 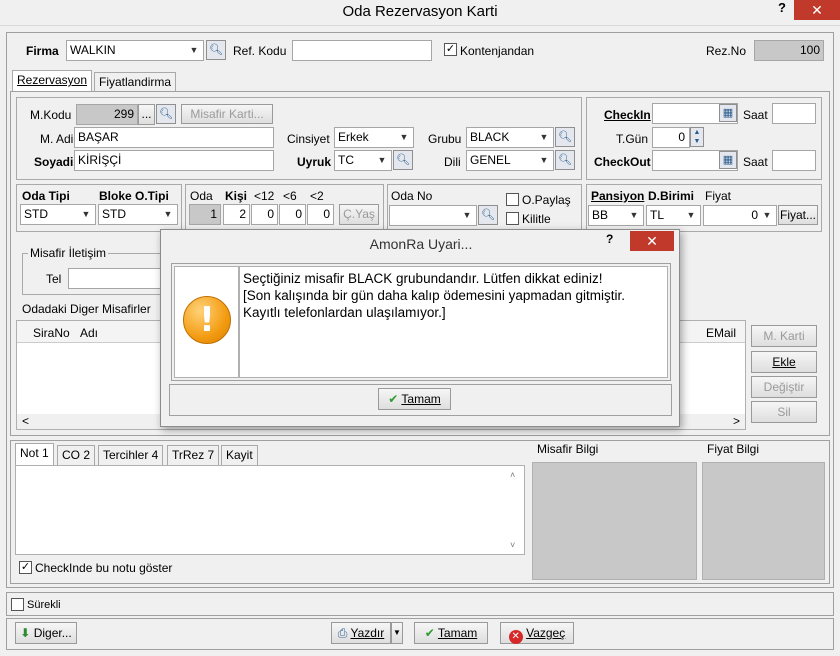 I want to click on cocuk-yas-button: Ç.Yaş, so click(x=359, y=214).